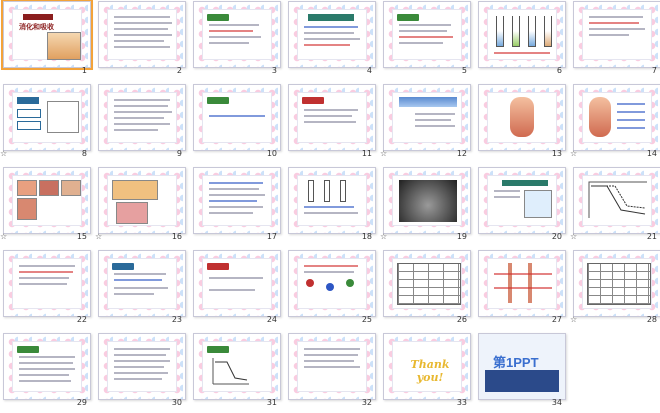 The width and height of the screenshot is (660, 413). I want to click on slide-thumbnail: 23, so click(142, 289).